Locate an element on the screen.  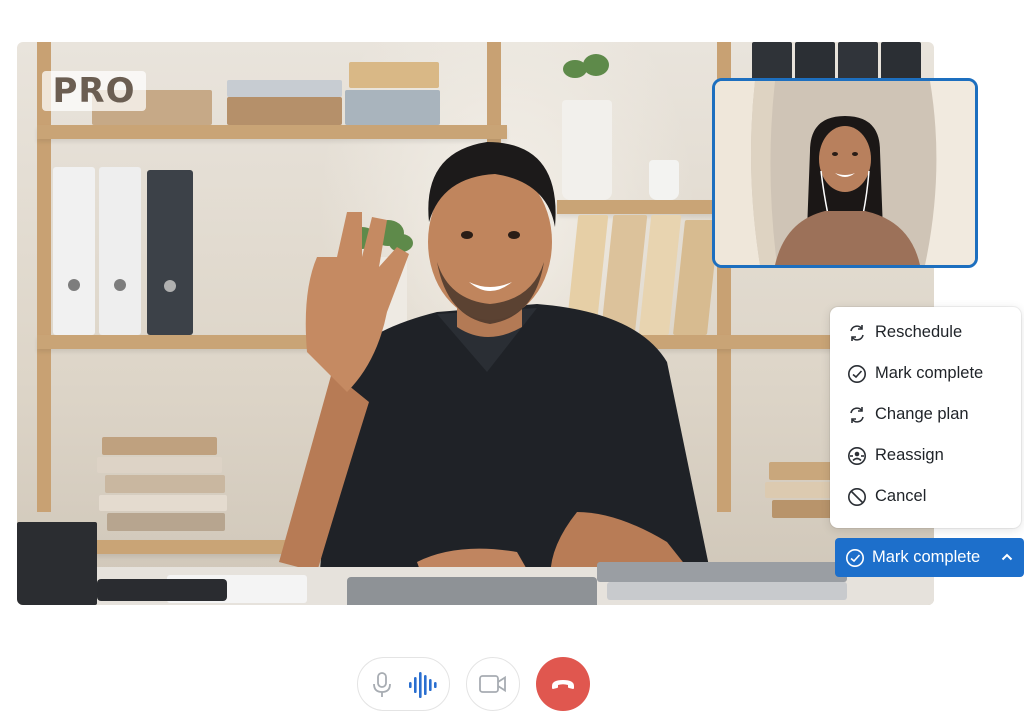
menu-item-reassign: Reassign is located at coordinates (925, 455).